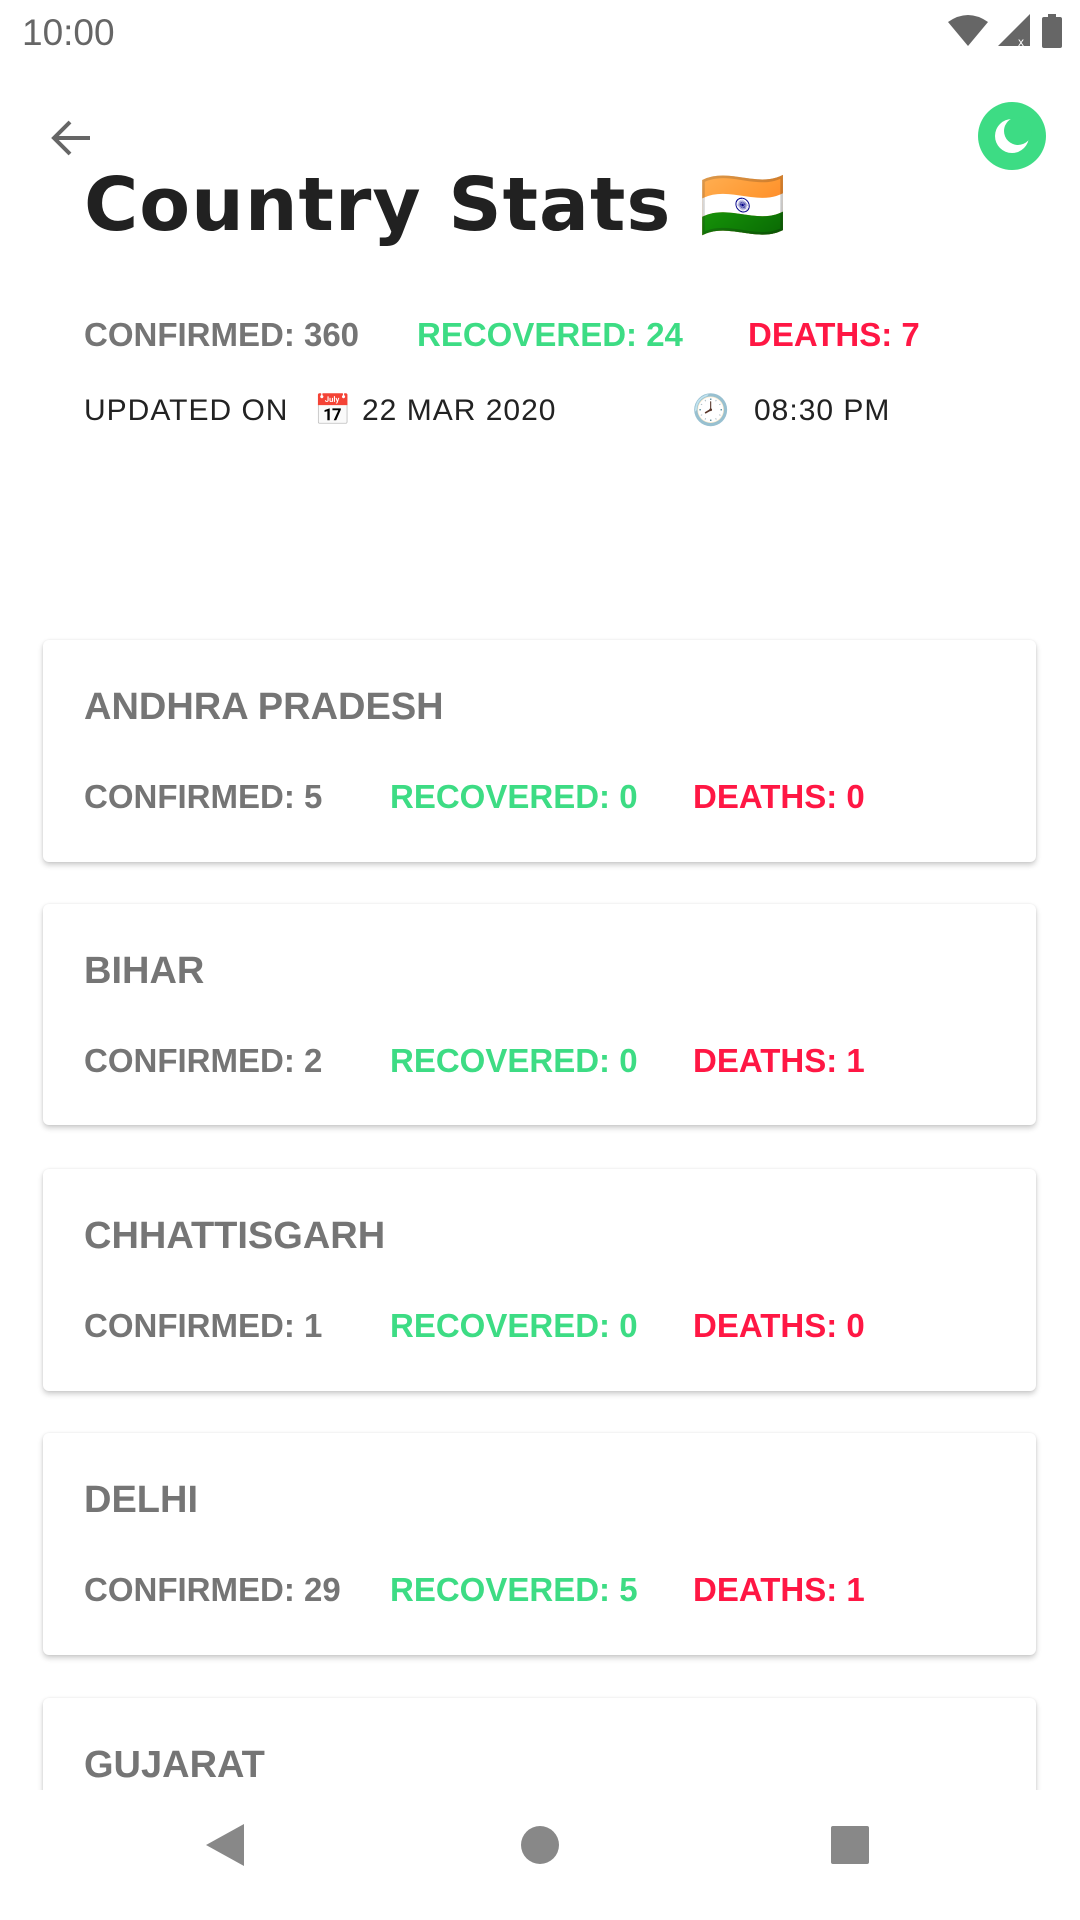 This screenshot has width=1080, height=1920. I want to click on calendar-icon: 📅, so click(333, 410).